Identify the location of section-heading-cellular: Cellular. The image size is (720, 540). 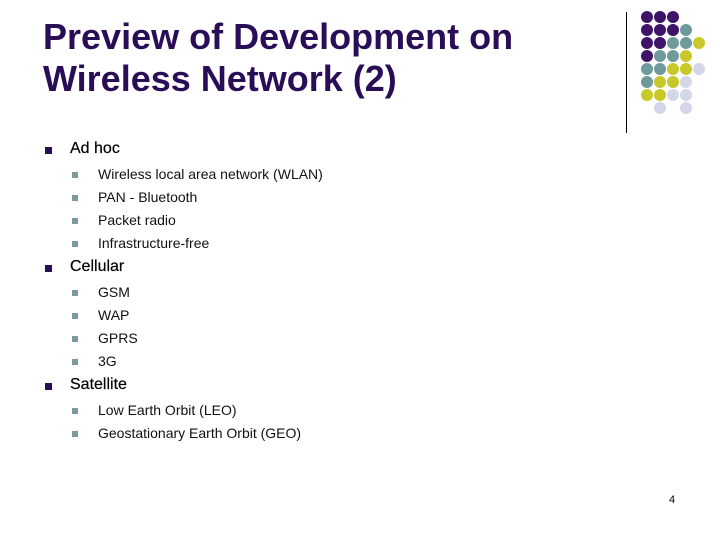
(97, 267).